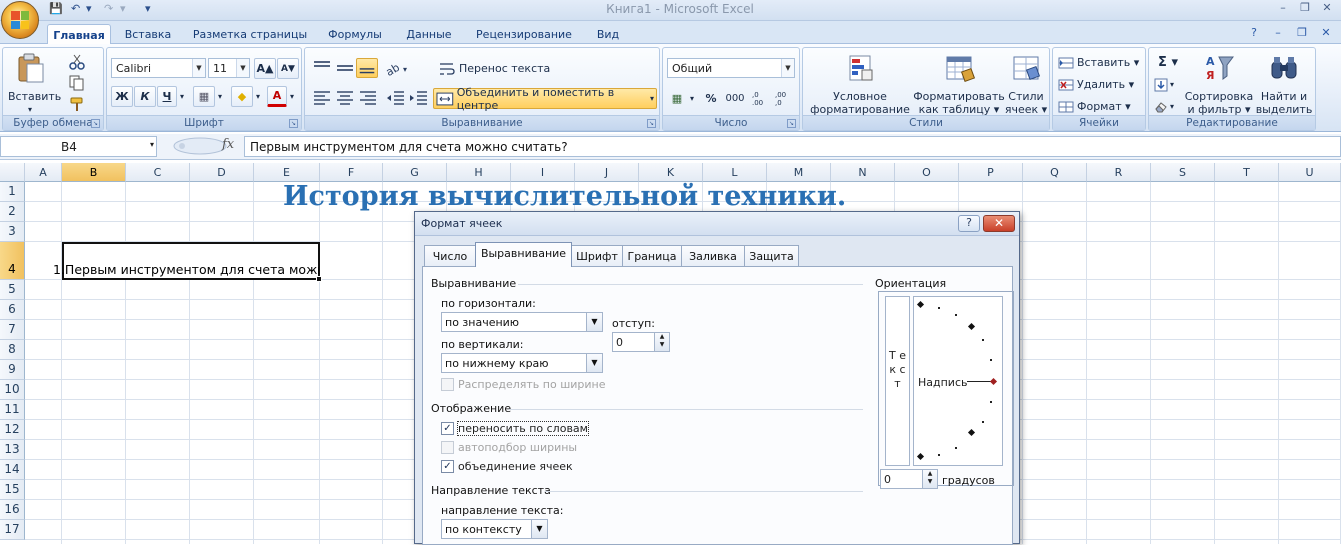 This screenshot has width=1341, height=545. Describe the element at coordinates (12, 510) in the screenshot. I see `row-header: 16` at that location.